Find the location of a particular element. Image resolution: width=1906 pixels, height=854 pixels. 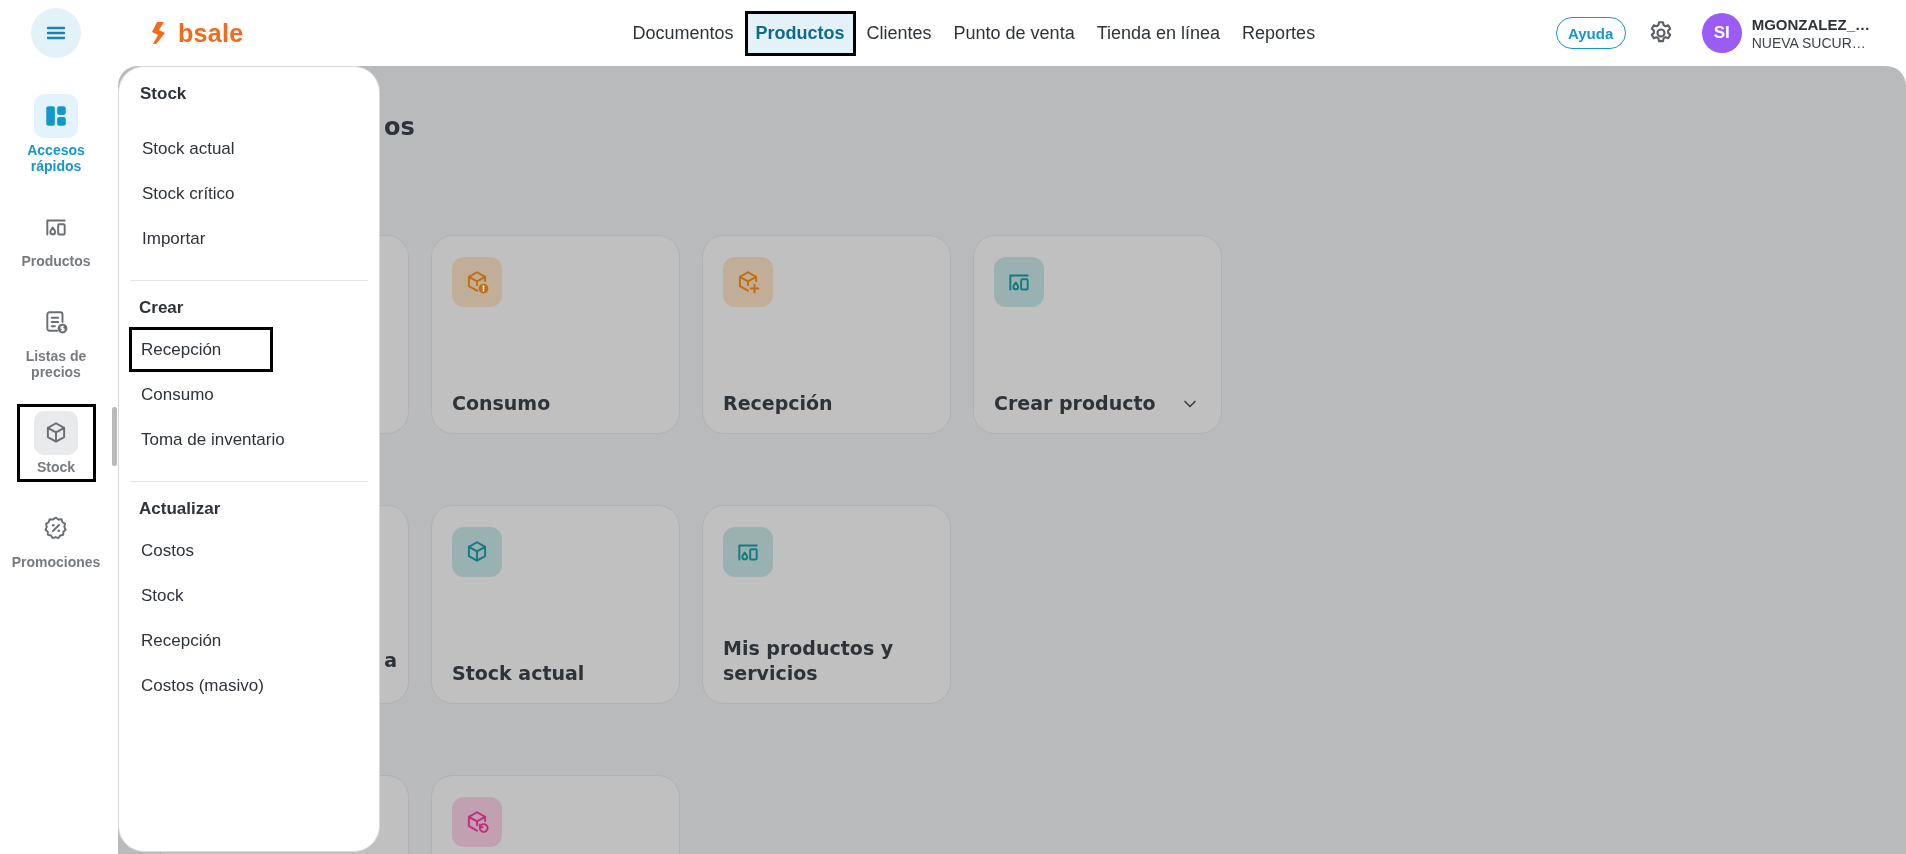

menu-item: Consumo is located at coordinates (201, 394).